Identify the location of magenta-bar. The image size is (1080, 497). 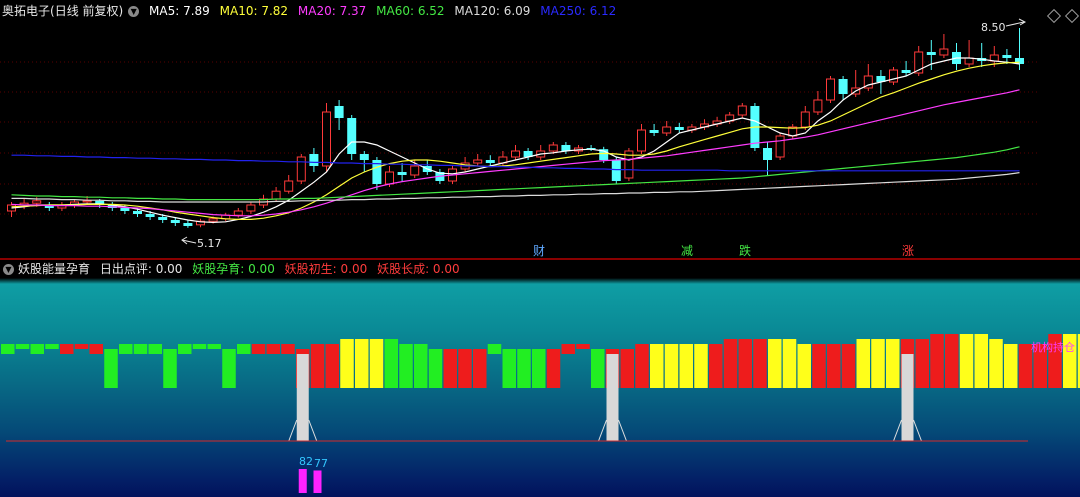
(302, 481).